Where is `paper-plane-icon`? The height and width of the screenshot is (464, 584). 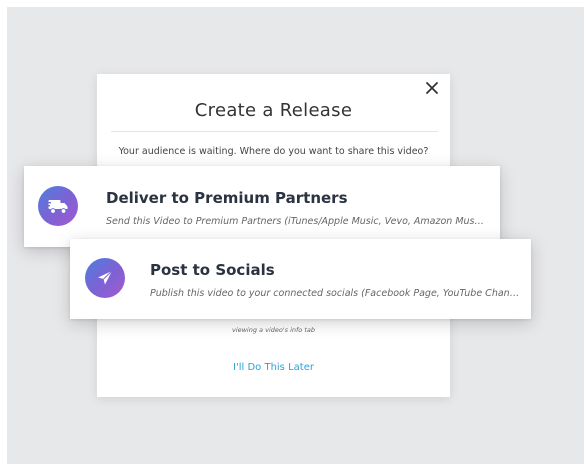 paper-plane-icon is located at coordinates (105, 278).